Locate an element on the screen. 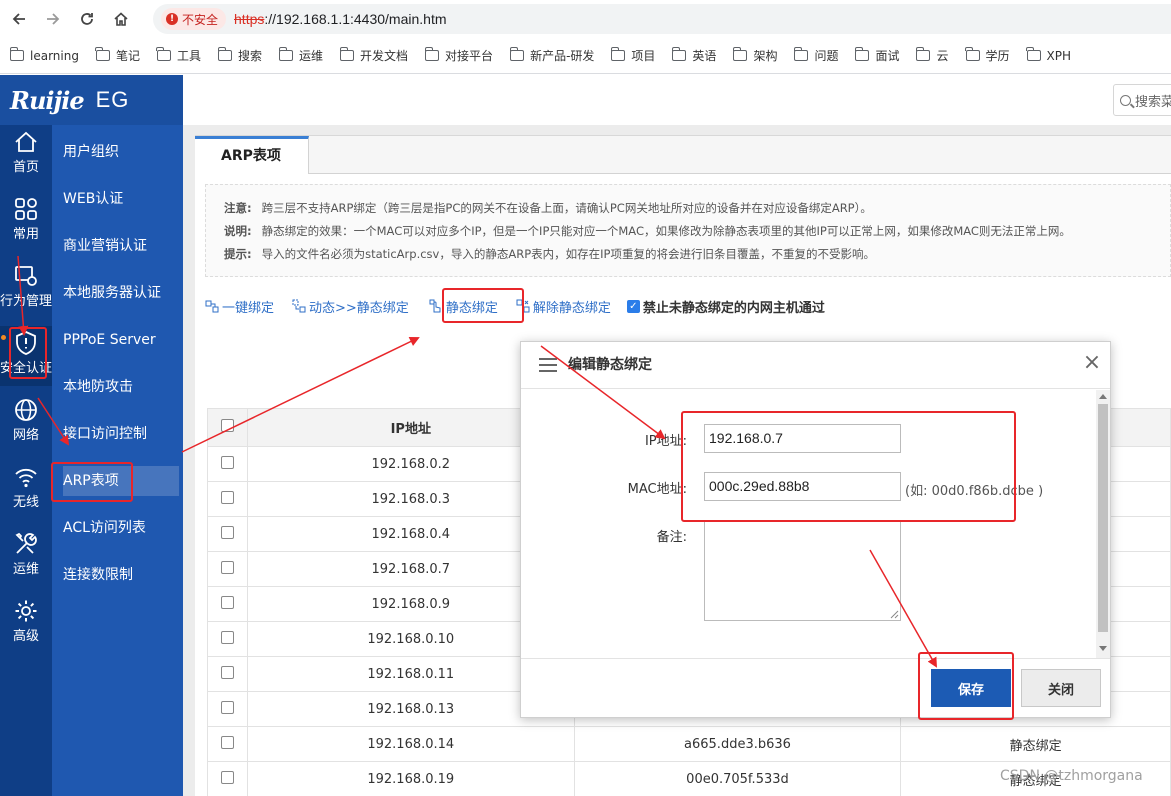  home-button is located at coordinates (121, 19).